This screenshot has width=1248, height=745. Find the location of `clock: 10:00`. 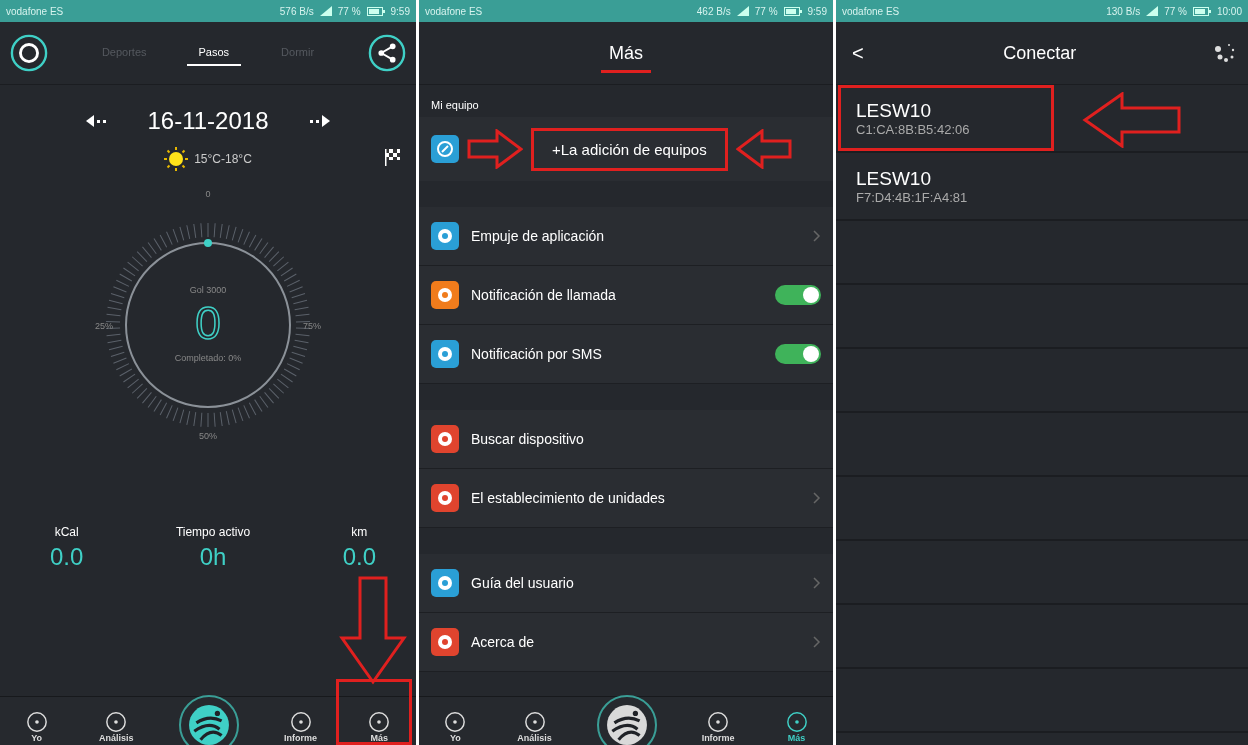

clock: 10:00 is located at coordinates (1229, 11).